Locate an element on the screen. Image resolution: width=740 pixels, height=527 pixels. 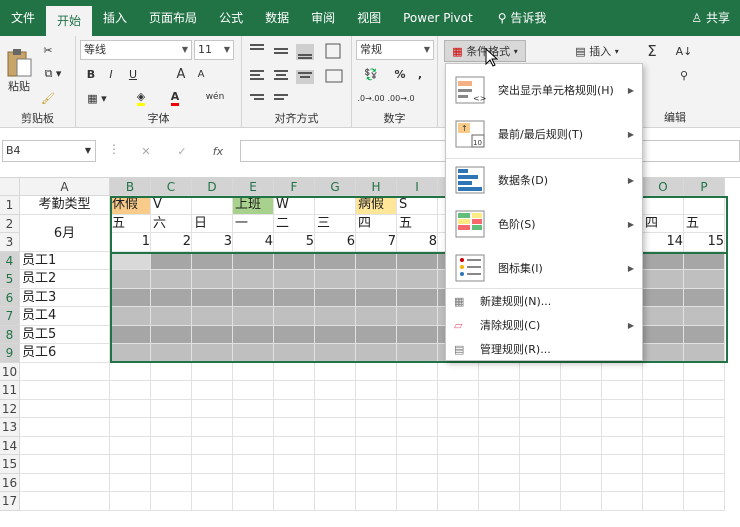
font-color-button: A is located at coordinates (175, 98).